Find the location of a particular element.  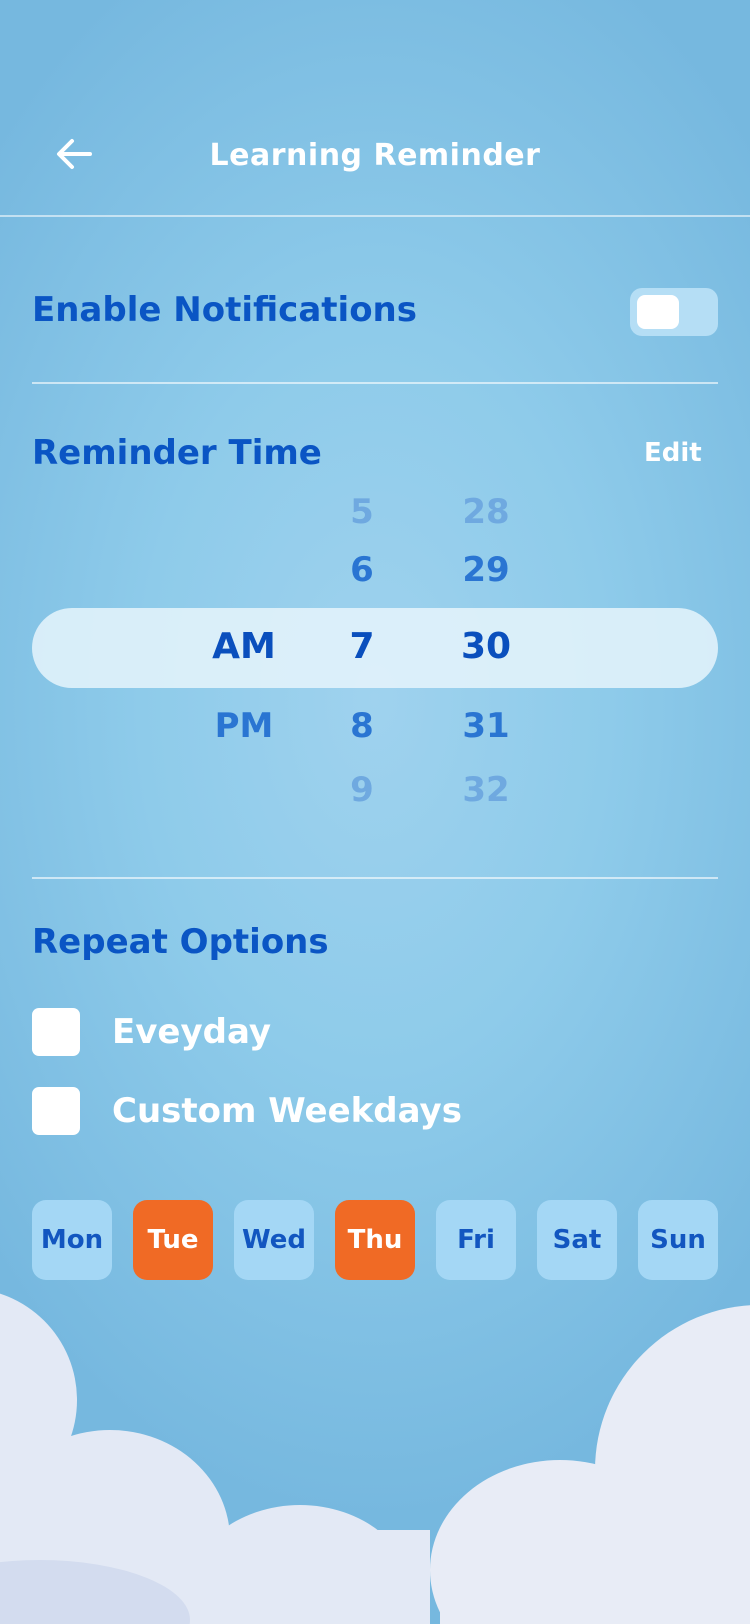

day-fri: Fri is located at coordinates (476, 1240).